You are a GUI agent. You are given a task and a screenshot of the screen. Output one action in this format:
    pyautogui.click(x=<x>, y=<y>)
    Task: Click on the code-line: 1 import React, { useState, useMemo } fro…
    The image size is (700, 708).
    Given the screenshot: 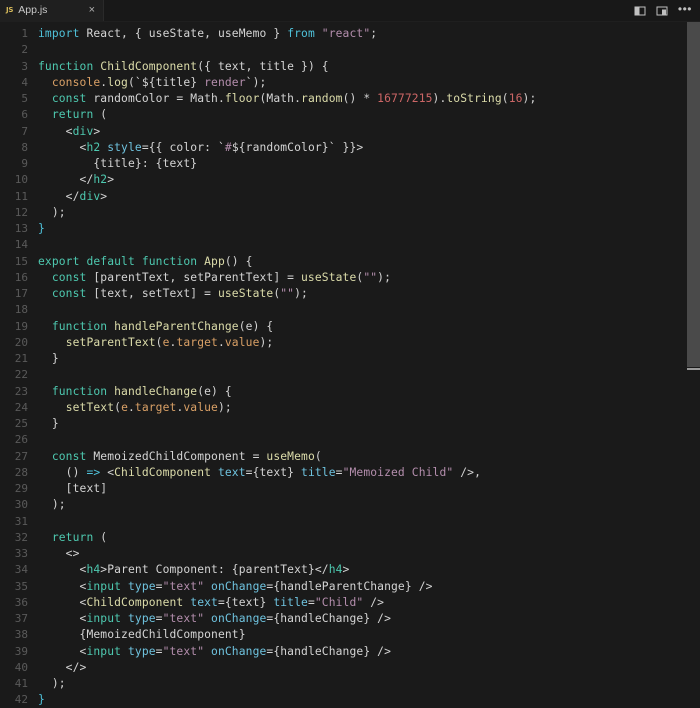 What is the action you would take?
    pyautogui.click(x=350, y=34)
    